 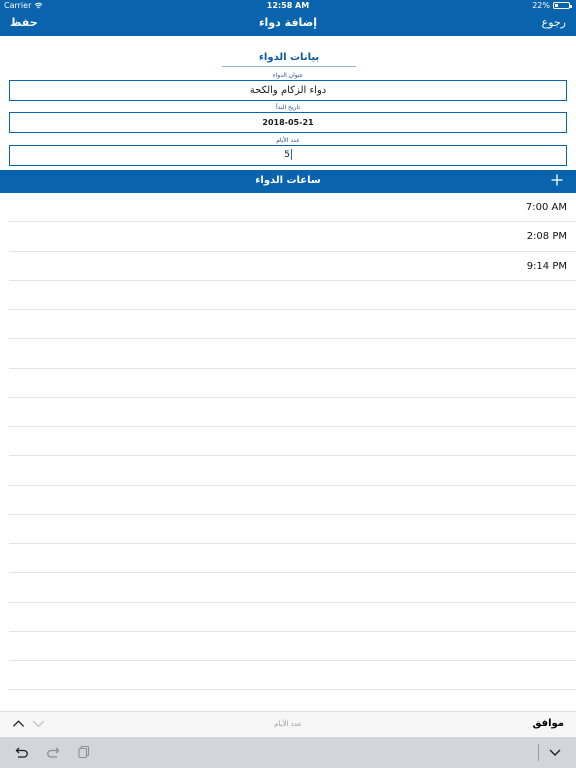 What do you see at coordinates (288, 140) in the screenshot?
I see `days-count-label: عدد الأيام` at bounding box center [288, 140].